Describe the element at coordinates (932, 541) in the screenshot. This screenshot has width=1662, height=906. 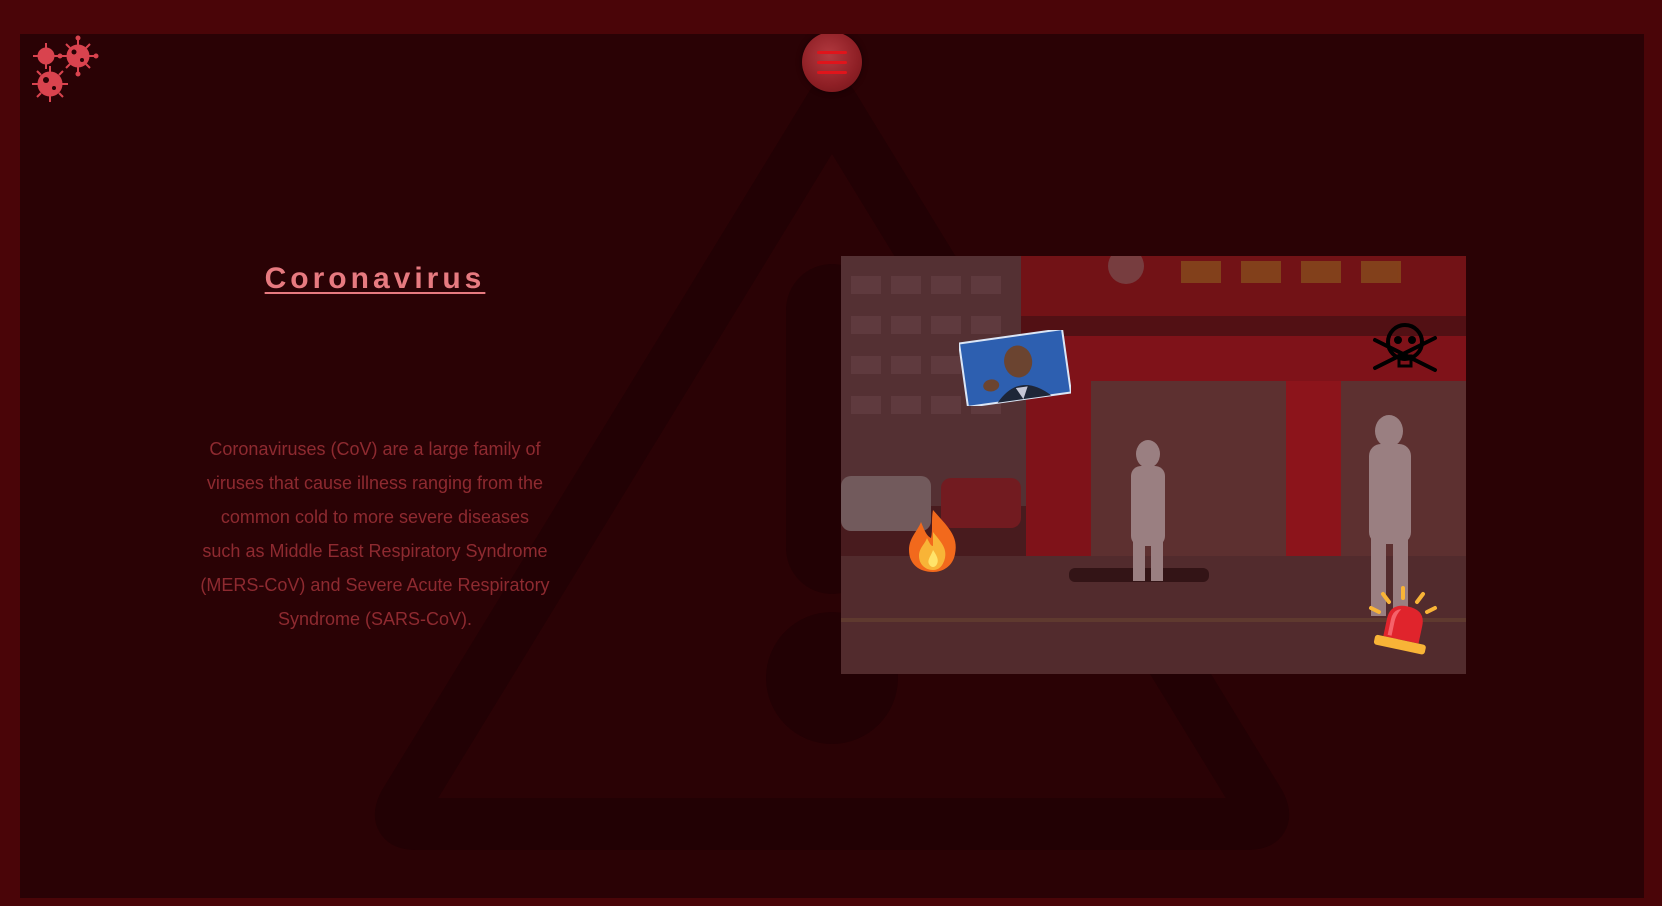
I see `fire-icon` at that location.